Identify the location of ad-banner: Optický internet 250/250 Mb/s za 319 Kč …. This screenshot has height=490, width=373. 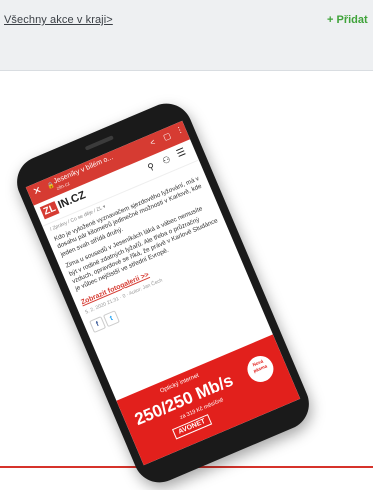
(208, 400).